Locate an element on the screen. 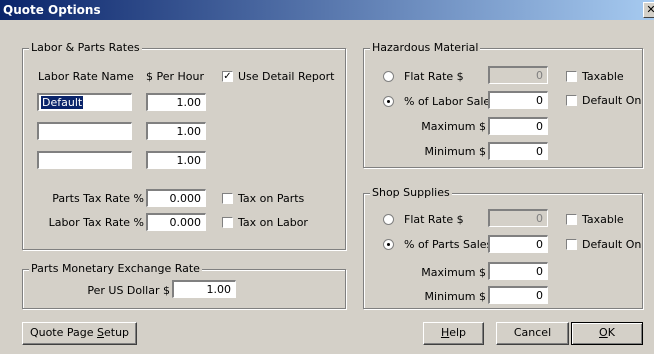 The height and width of the screenshot is (354, 654). exchange-rate-legend: Parts Monetary Exchange Rate is located at coordinates (115, 268).